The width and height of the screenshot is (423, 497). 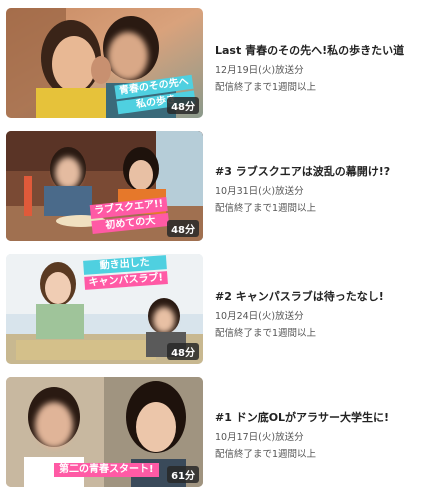 I want to click on thumbnail-caption: 動き出した キャンパスラブ!, so click(x=125, y=272).